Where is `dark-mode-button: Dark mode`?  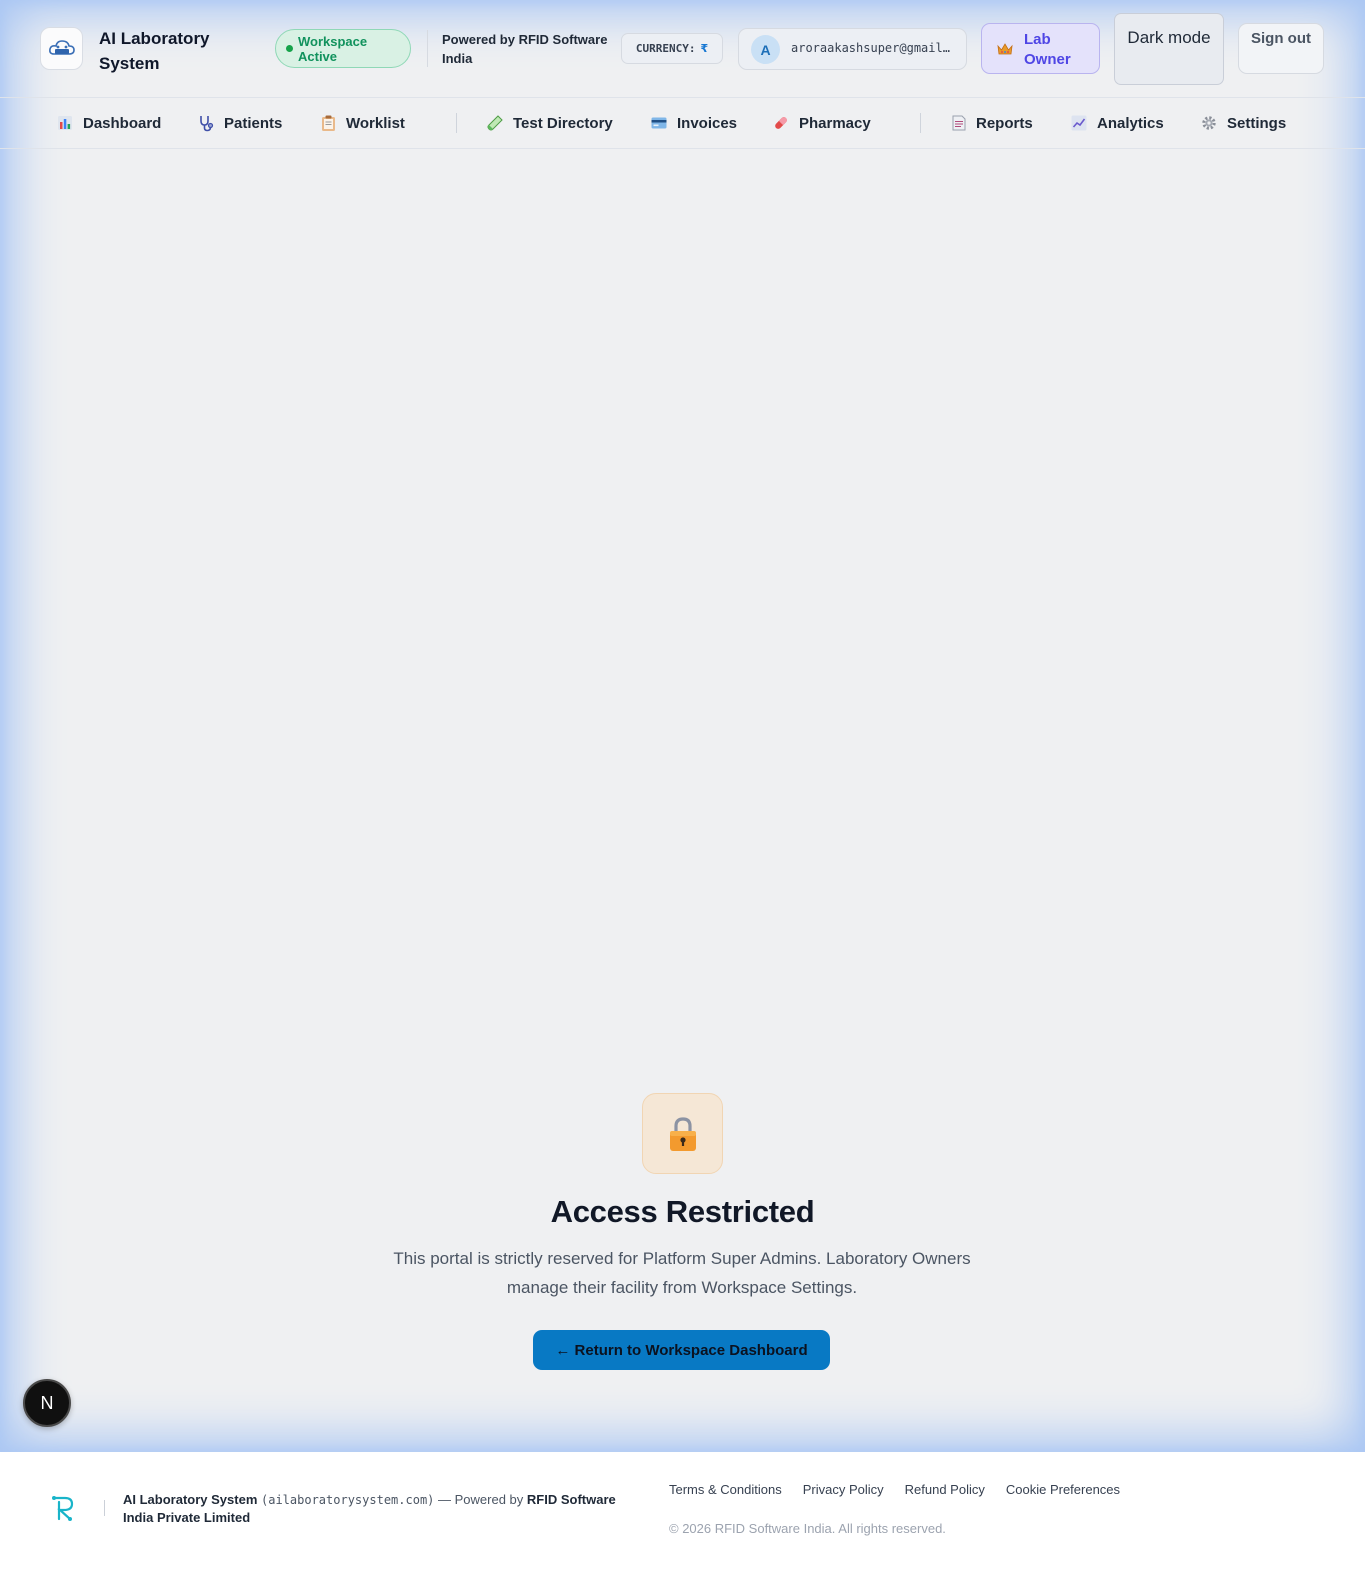
dark-mode-button: Dark mode is located at coordinates (1169, 49).